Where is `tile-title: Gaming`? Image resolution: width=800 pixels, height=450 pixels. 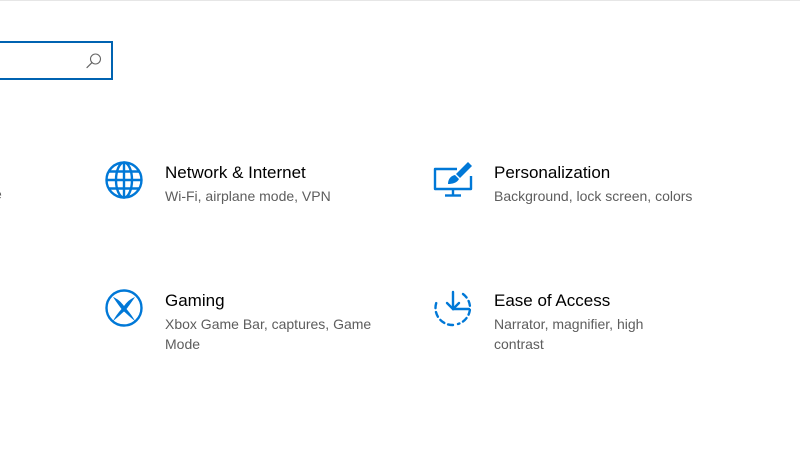
tile-title: Gaming is located at coordinates (195, 300).